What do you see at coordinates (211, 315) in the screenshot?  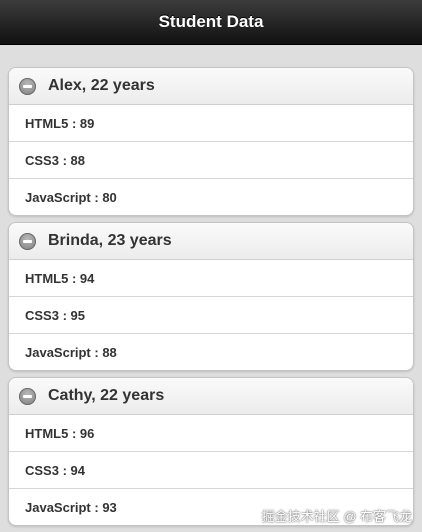 I see `list-item: CSS3 : 95` at bounding box center [211, 315].